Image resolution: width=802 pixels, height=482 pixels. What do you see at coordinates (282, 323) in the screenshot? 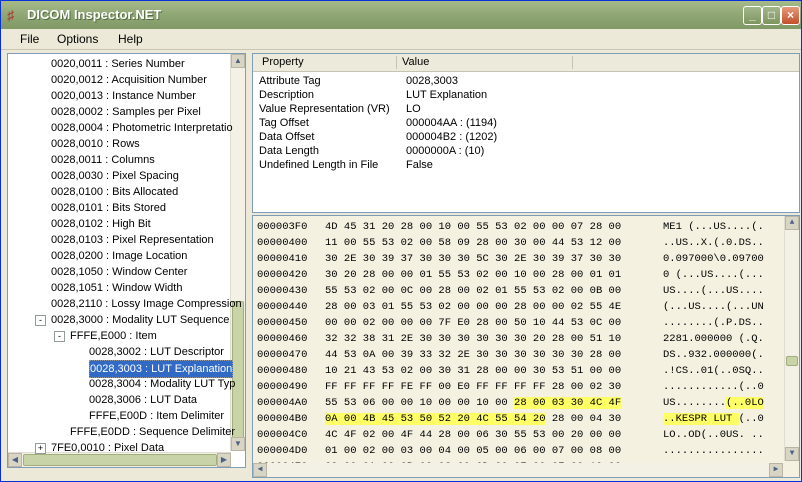
I see `hex-offset: 00000450` at bounding box center [282, 323].